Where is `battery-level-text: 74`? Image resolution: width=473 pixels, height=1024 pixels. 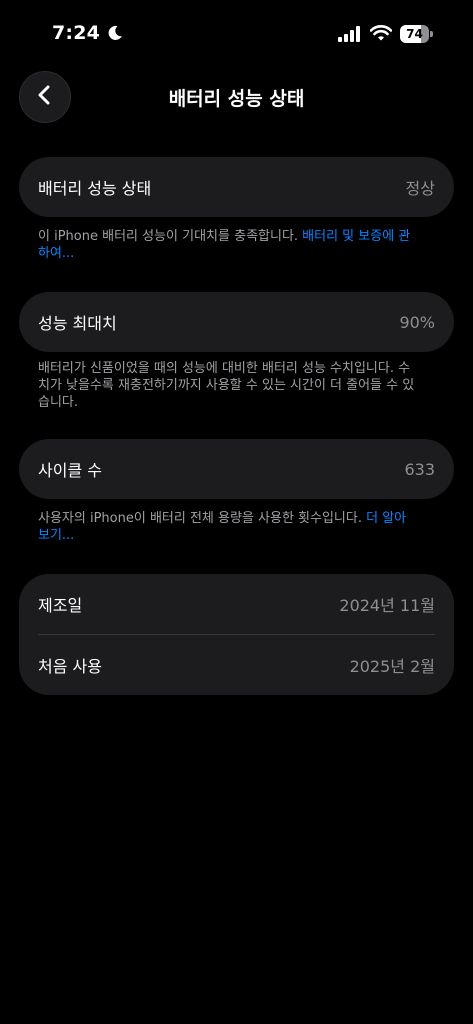
battery-level-text: 74 is located at coordinates (414, 34).